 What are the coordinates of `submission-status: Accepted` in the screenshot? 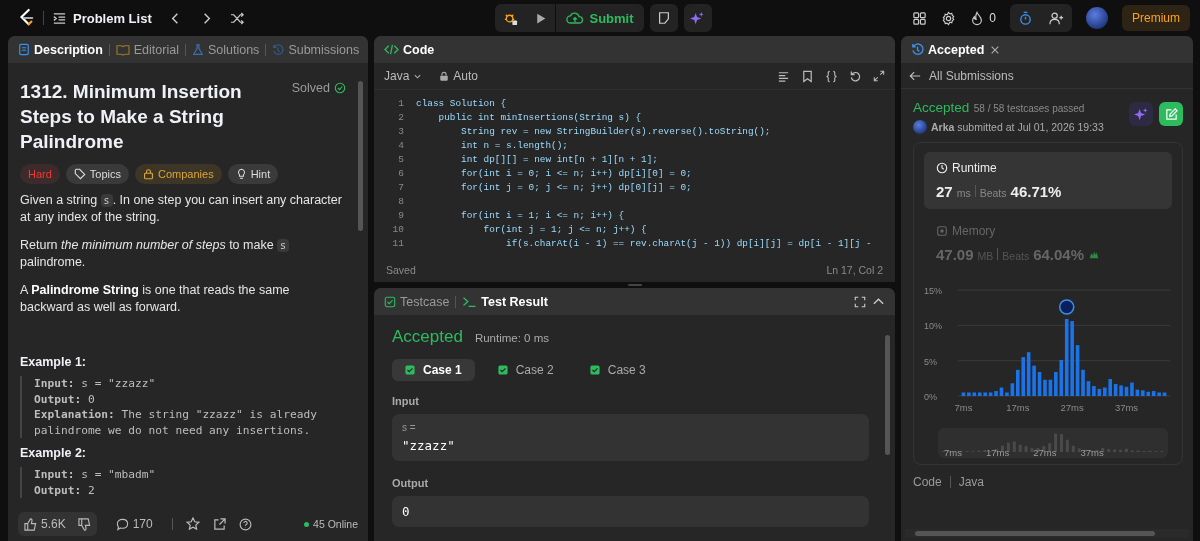 It's located at (941, 107).